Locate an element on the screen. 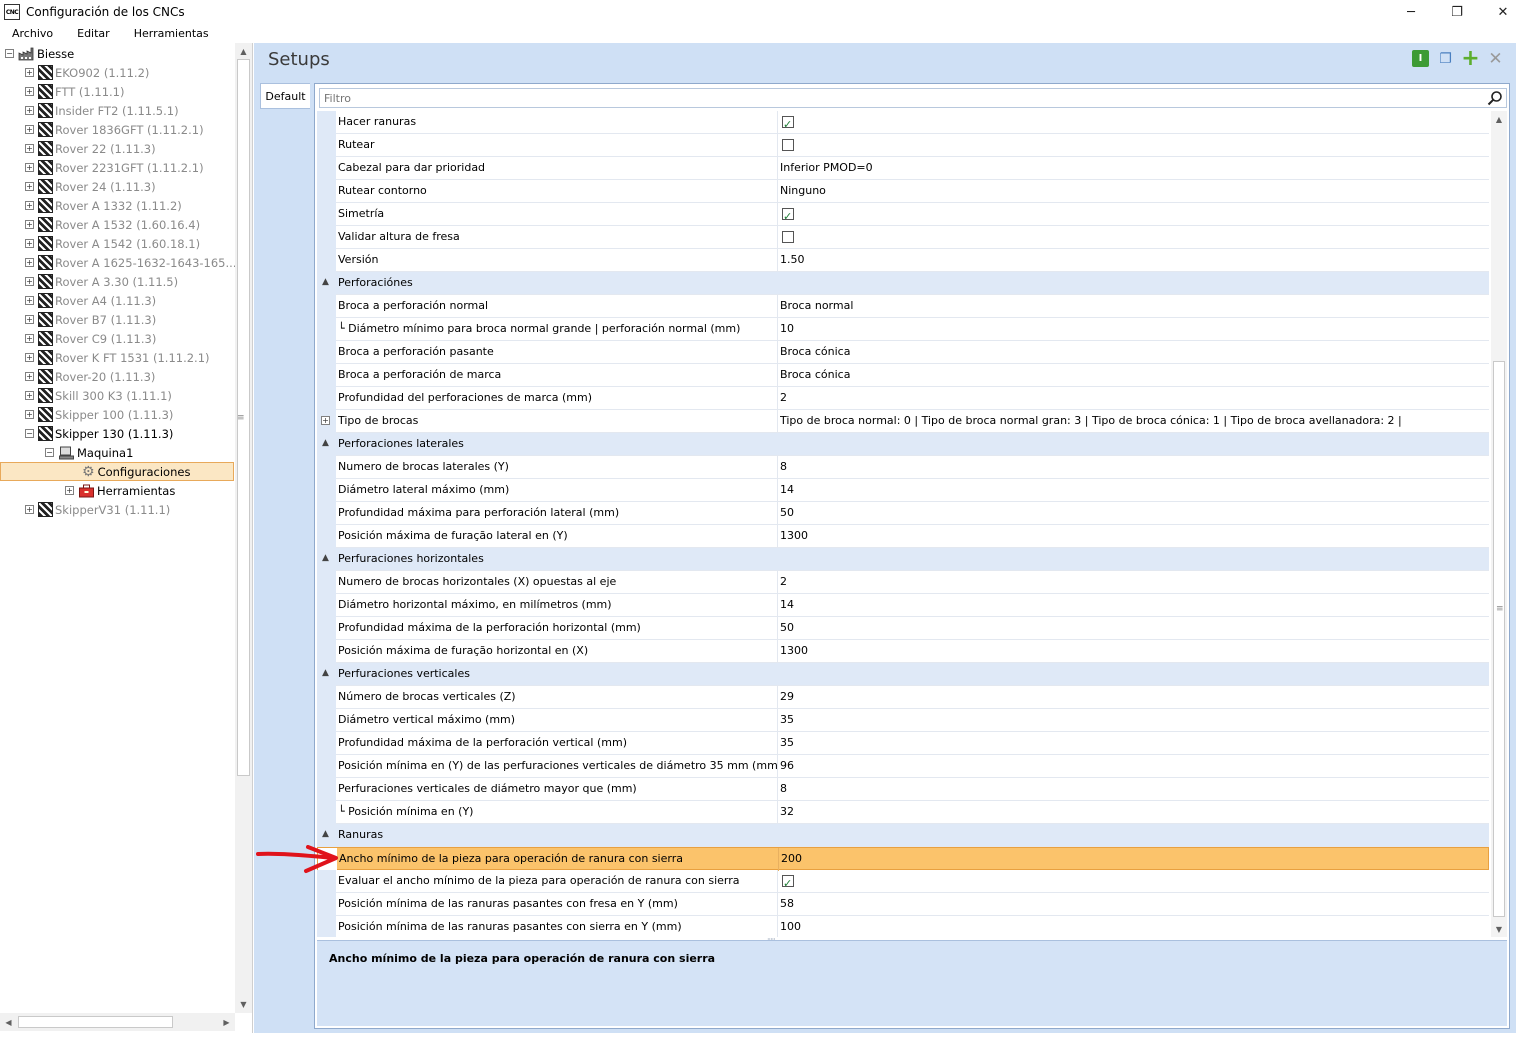 Image resolution: width=1526 pixels, height=1050 pixels. tree-item-cnc: + Rover A 1542 (1.60.18.1) is located at coordinates (112, 243).